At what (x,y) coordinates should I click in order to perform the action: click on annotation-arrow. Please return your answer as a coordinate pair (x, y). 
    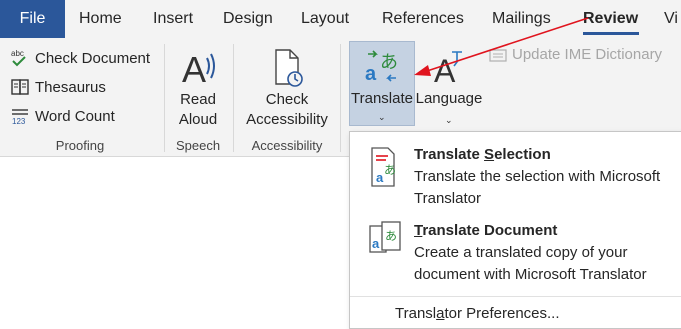
    Looking at the image, I should click on (501, 46).